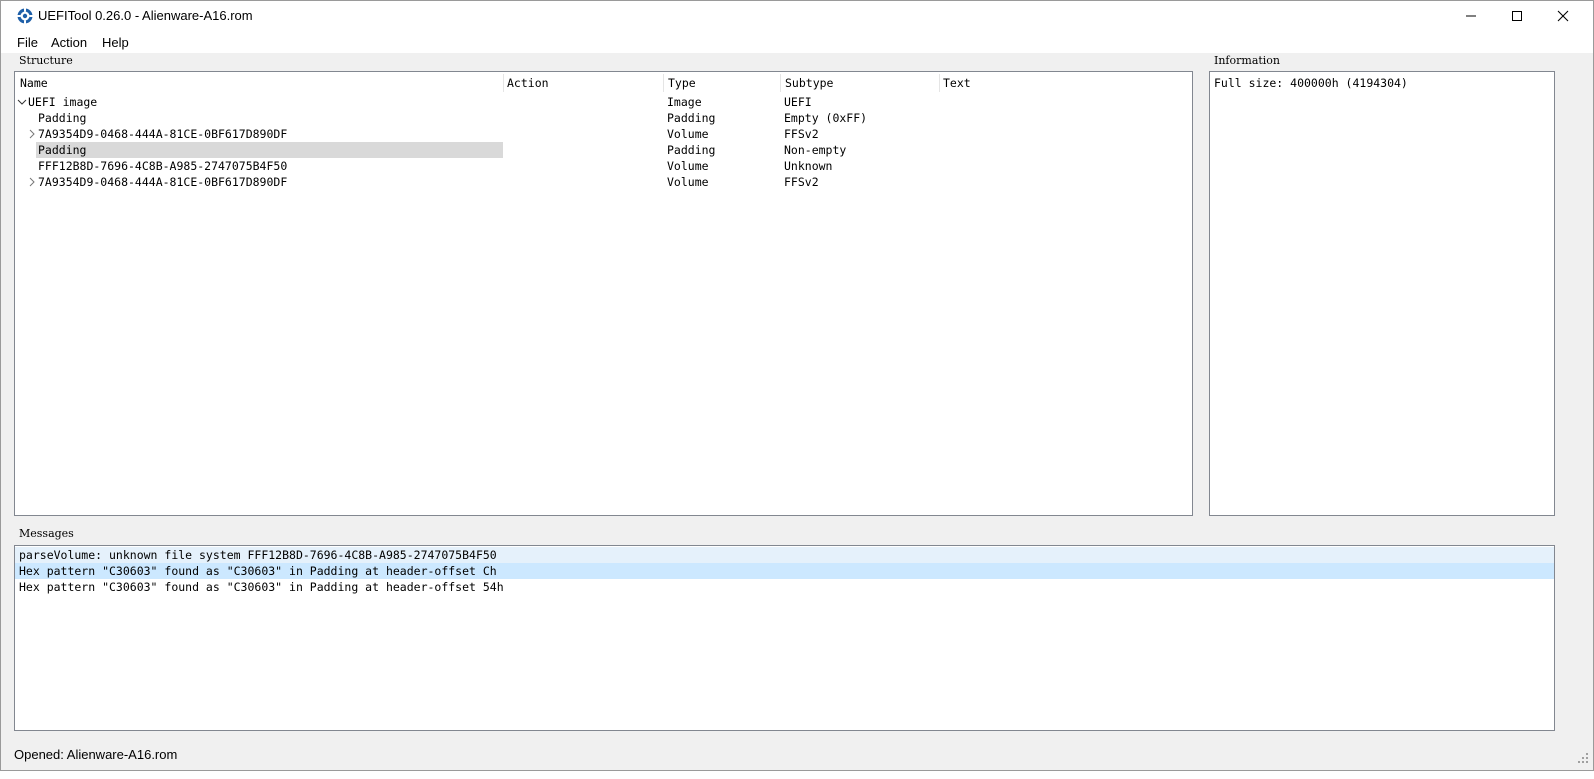 Image resolution: width=1594 pixels, height=779 pixels. What do you see at coordinates (46, 533) in the screenshot?
I see `messages-group-title: Messages` at bounding box center [46, 533].